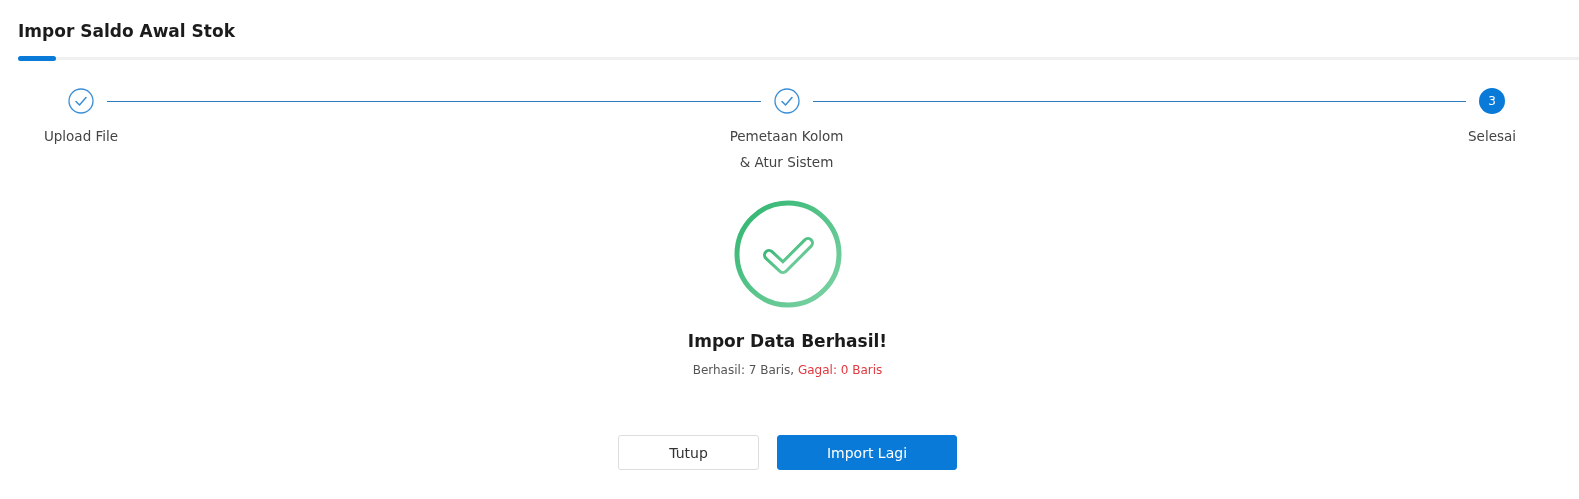 The height and width of the screenshot is (499, 1579). Describe the element at coordinates (867, 452) in the screenshot. I see `import-again-button: Import Lagi` at that location.